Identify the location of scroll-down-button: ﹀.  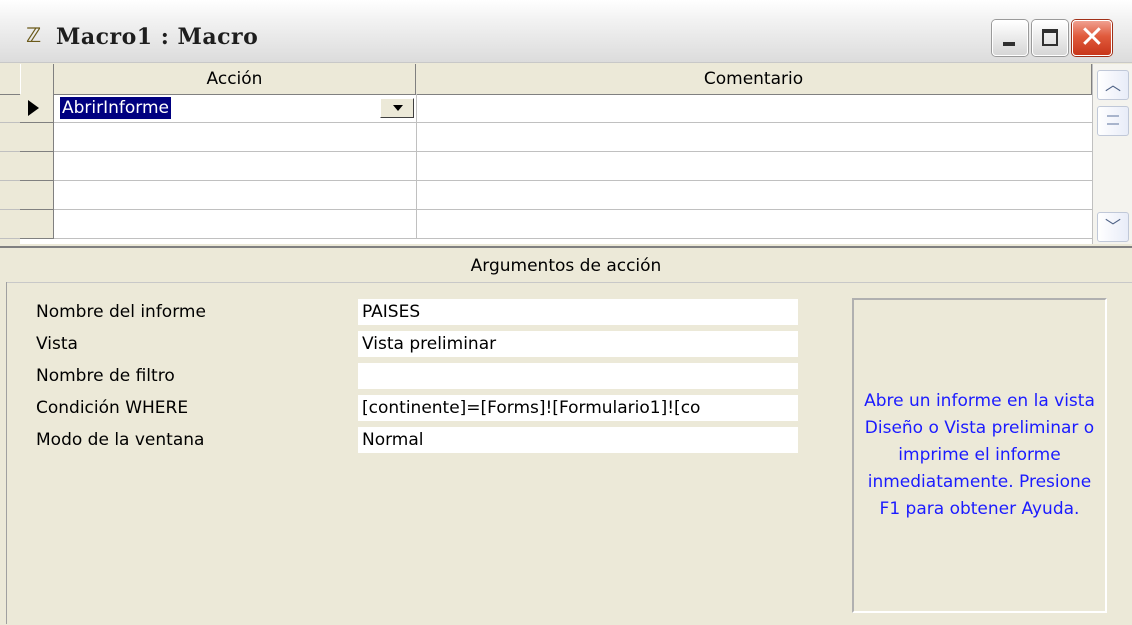
(1113, 227).